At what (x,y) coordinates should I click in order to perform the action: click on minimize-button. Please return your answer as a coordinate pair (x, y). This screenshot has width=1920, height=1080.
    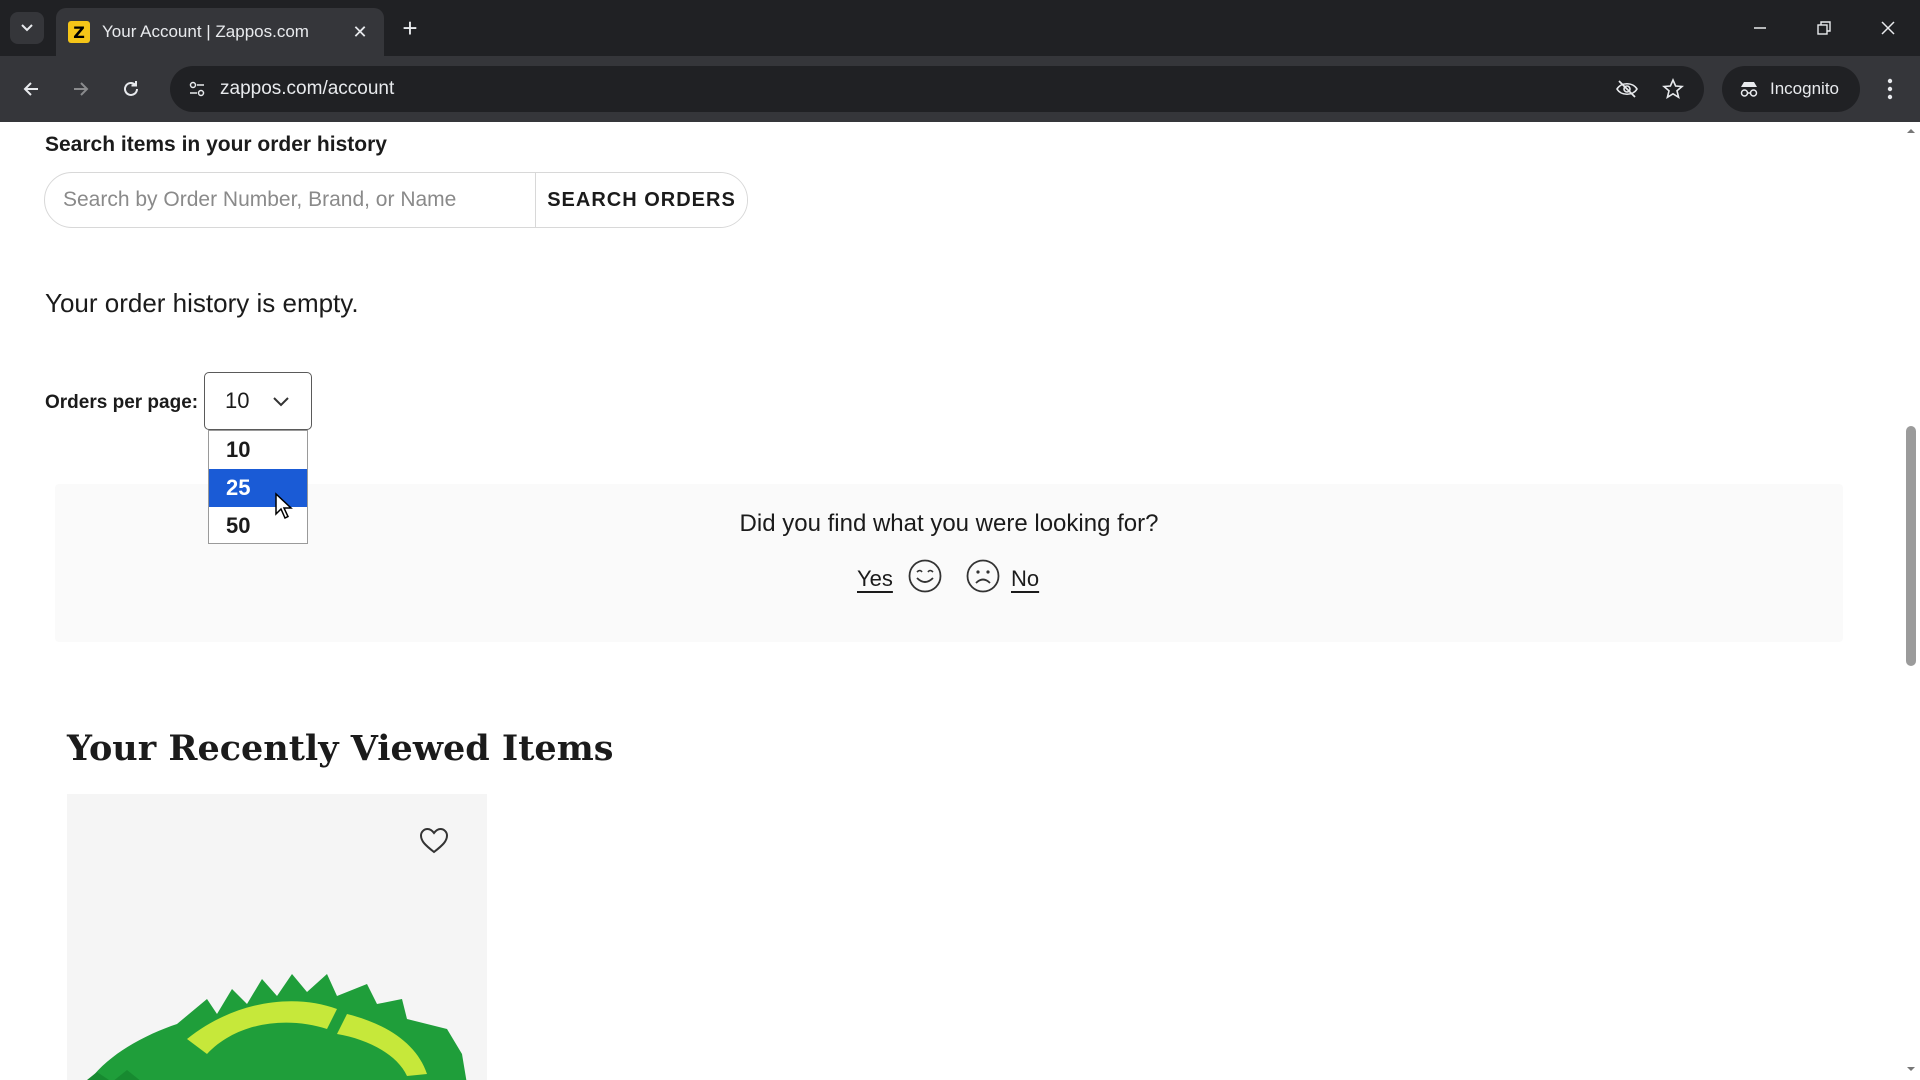
    Looking at the image, I should click on (1760, 28).